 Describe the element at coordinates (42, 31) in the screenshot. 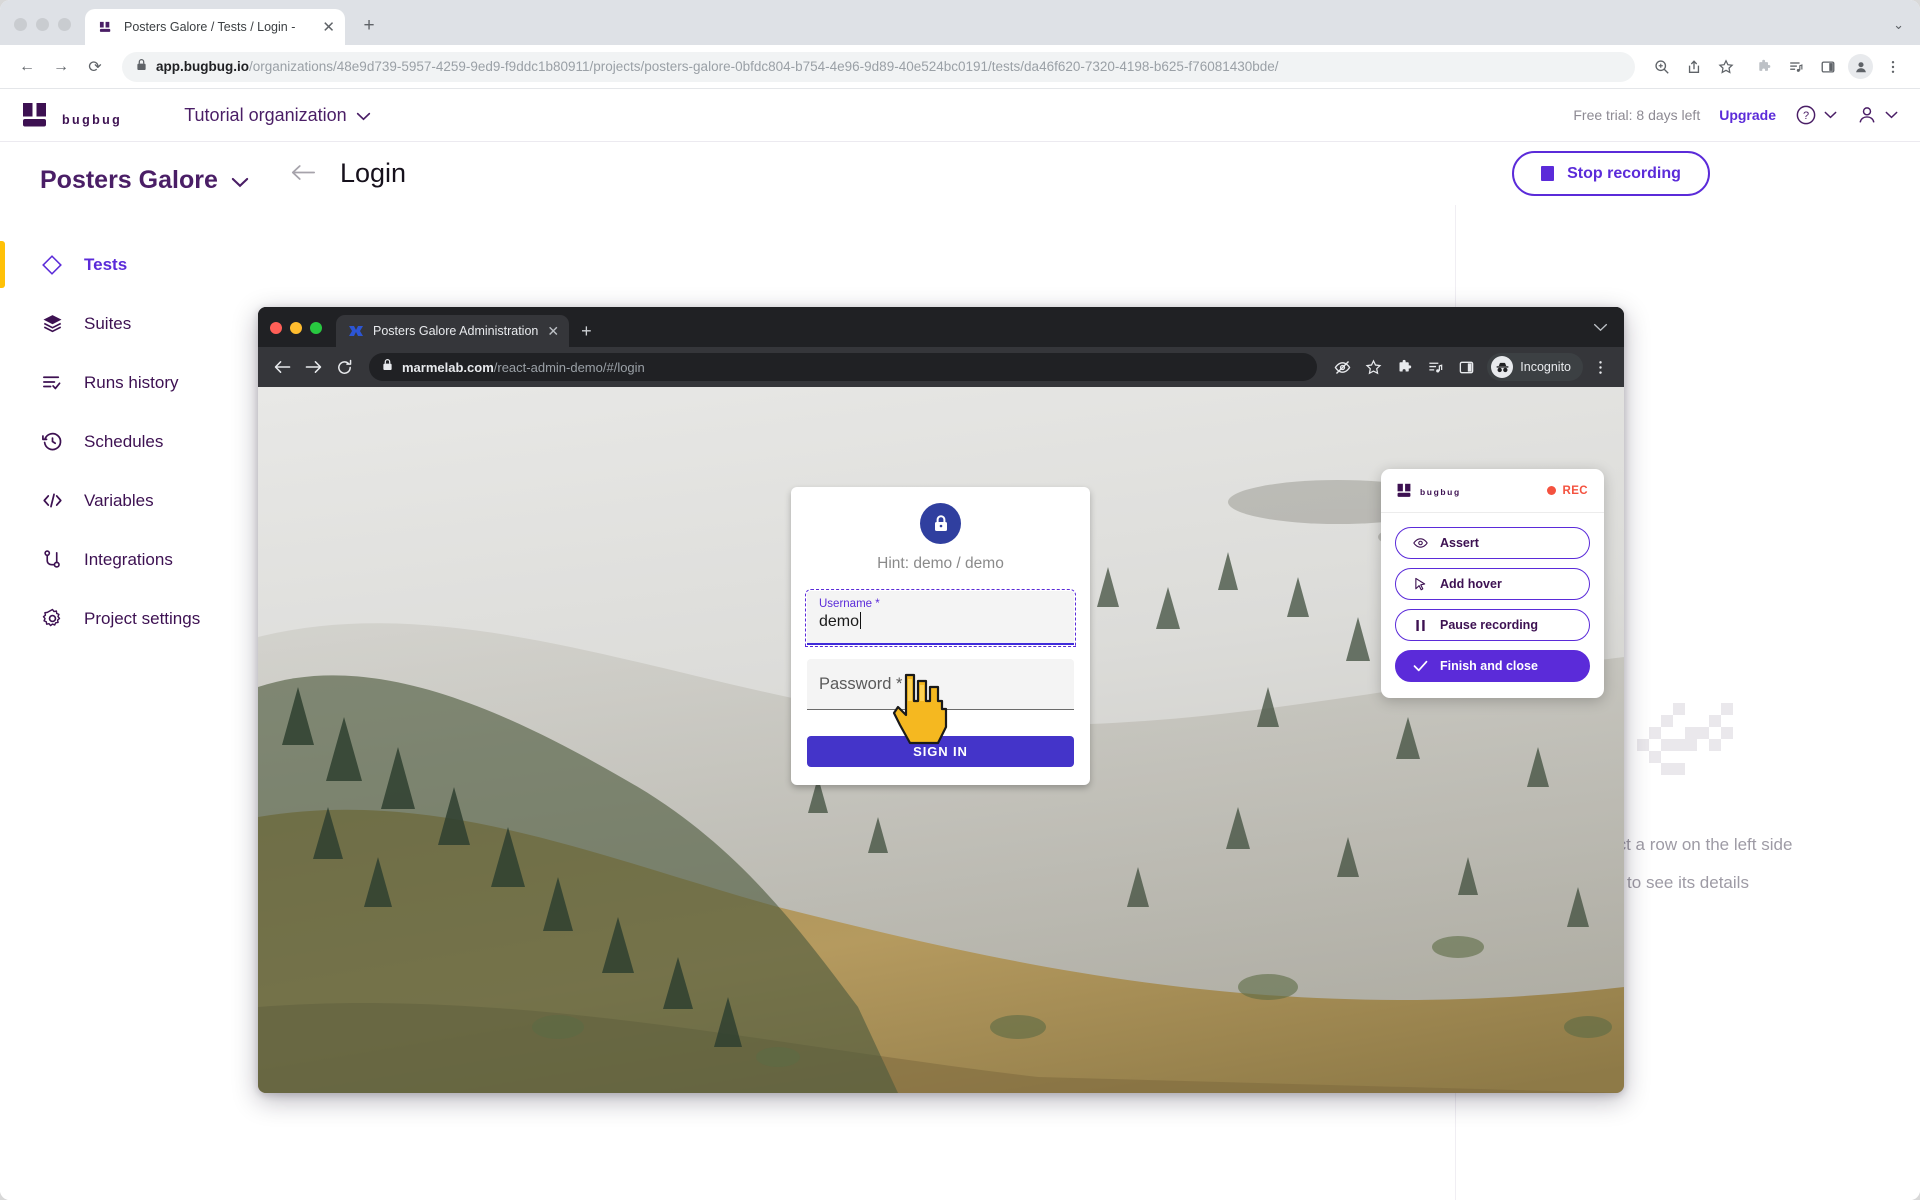

I see `window-traffic-lights` at that location.